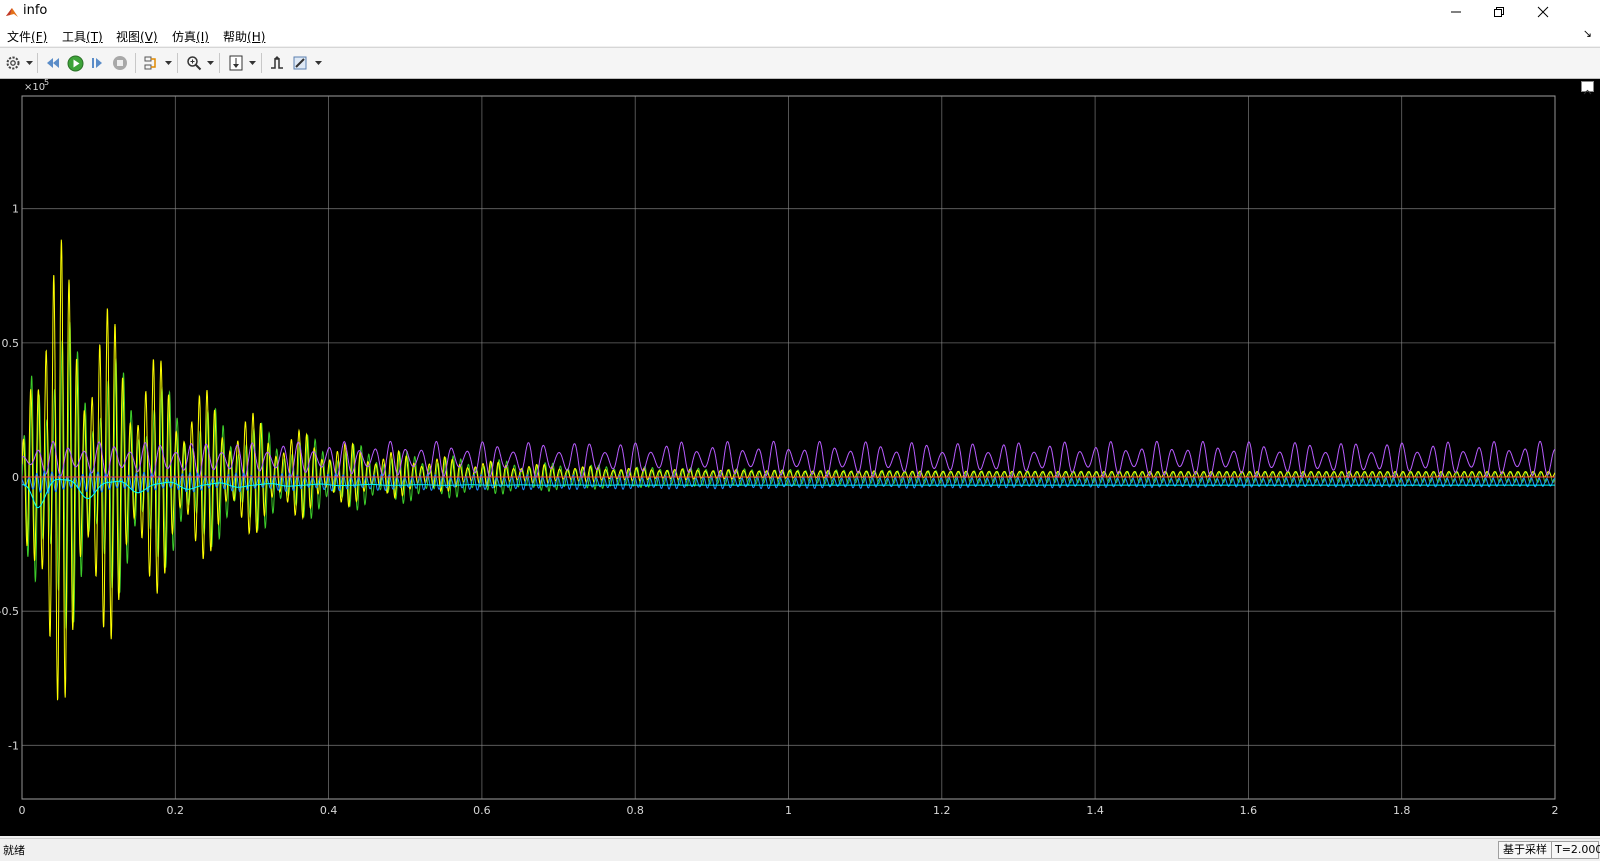 The height and width of the screenshot is (861, 1600). Describe the element at coordinates (800, 849) in the screenshot. I see `status-bar: 就绪 基于采样 T=2.000` at that location.